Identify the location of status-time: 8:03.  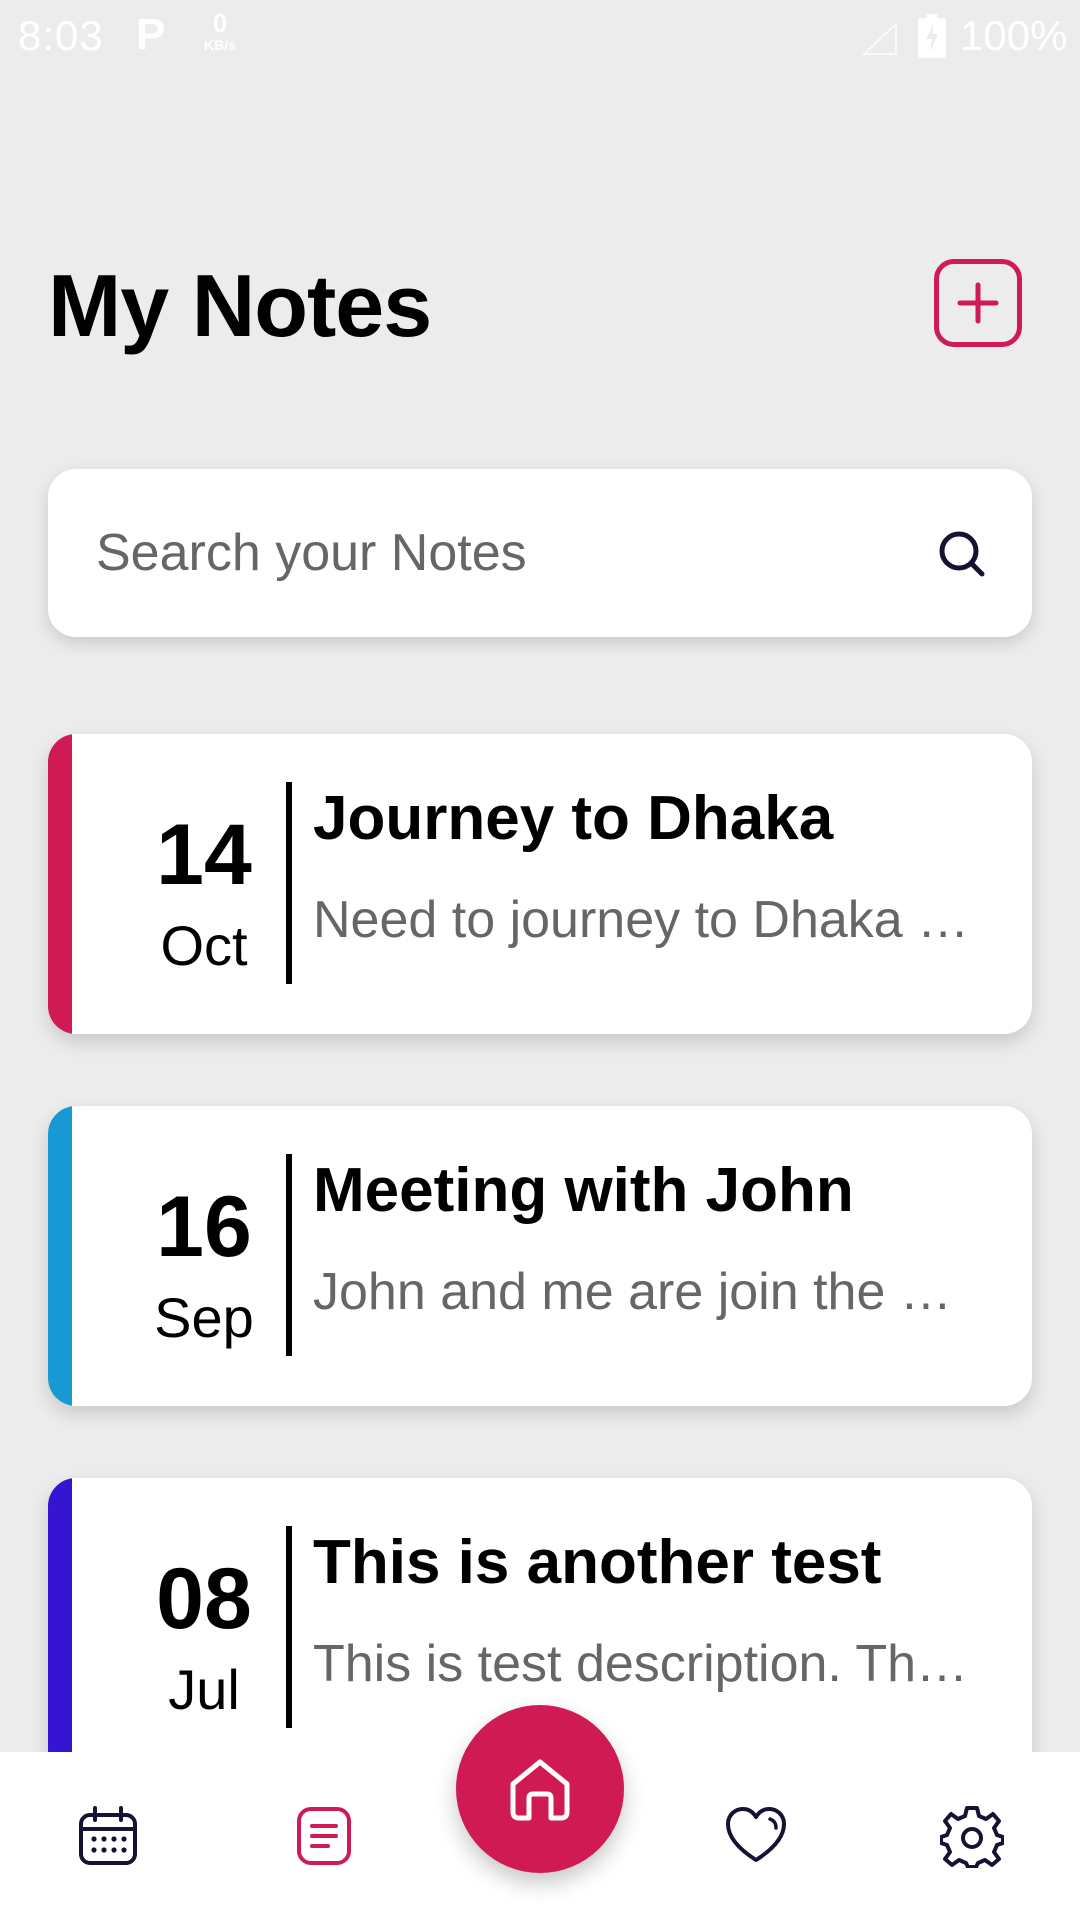
(61, 35).